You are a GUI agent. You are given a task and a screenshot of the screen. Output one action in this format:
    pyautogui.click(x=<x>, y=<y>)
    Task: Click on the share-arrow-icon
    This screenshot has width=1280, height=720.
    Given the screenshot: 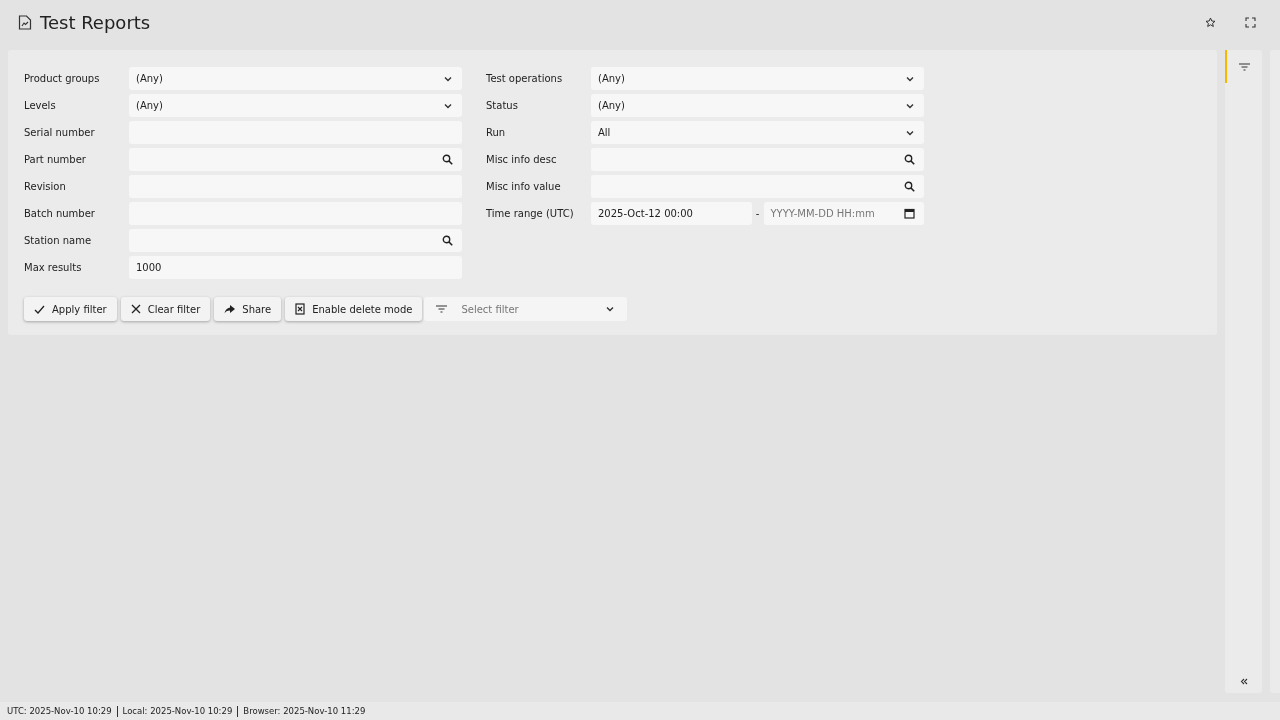 What is the action you would take?
    pyautogui.click(x=230, y=309)
    